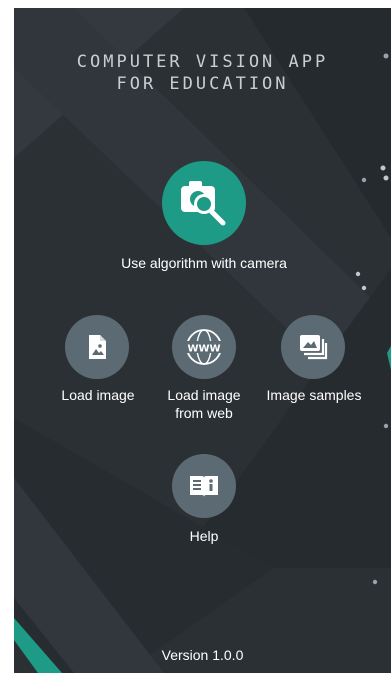  I want to click on www-globe-icon: WWW, so click(204, 347).